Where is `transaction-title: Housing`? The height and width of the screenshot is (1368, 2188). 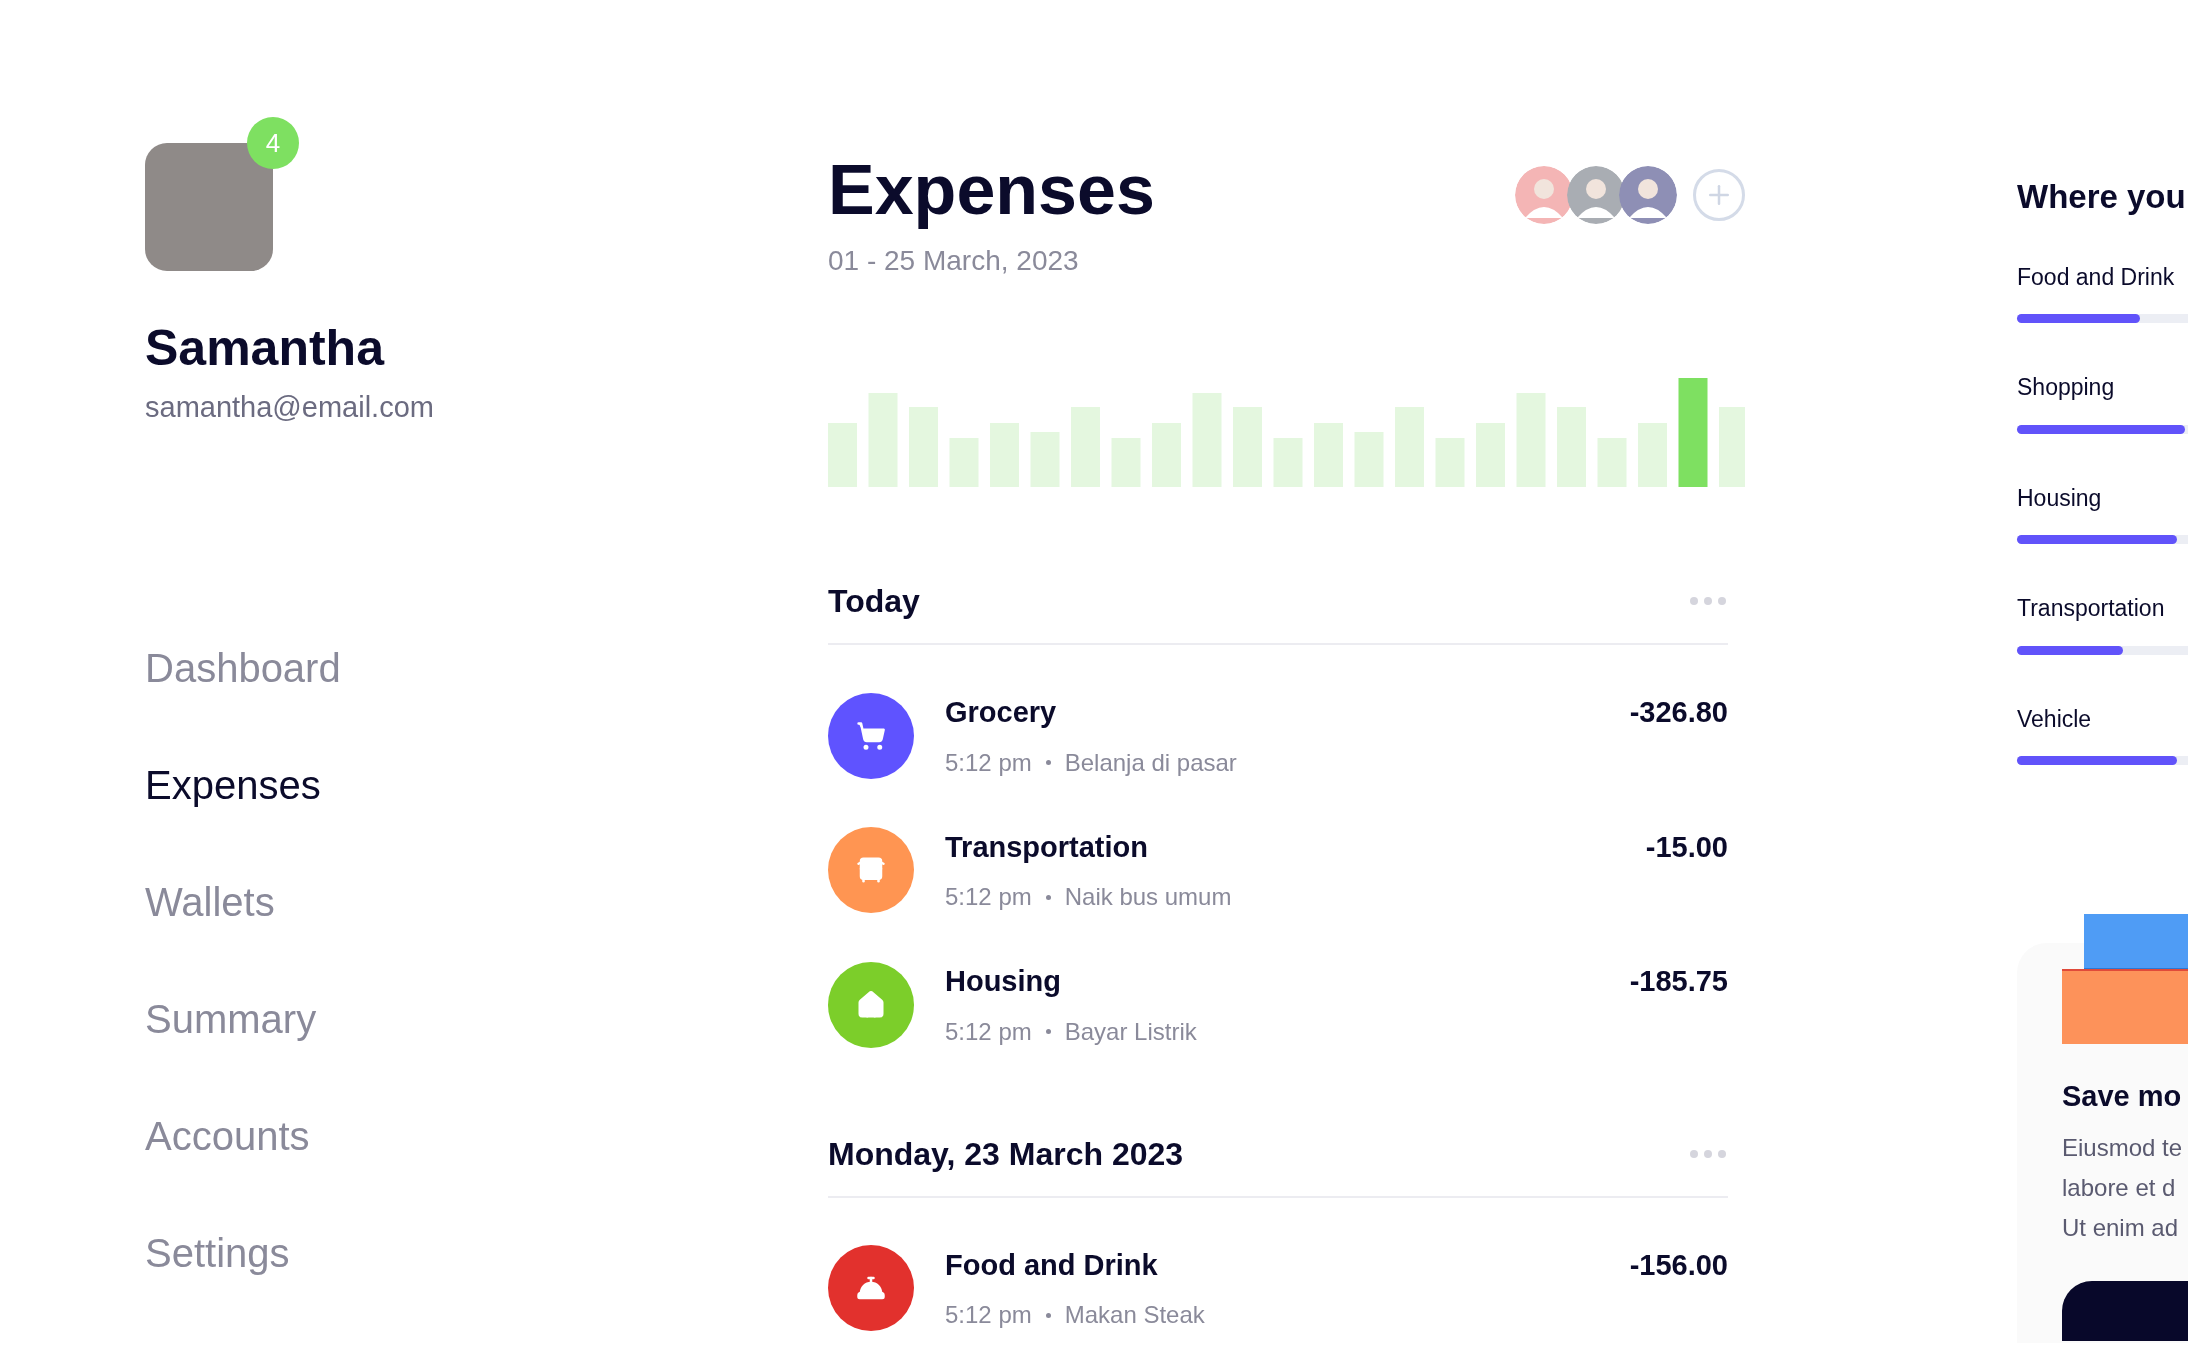
transaction-title: Housing is located at coordinates (1003, 981).